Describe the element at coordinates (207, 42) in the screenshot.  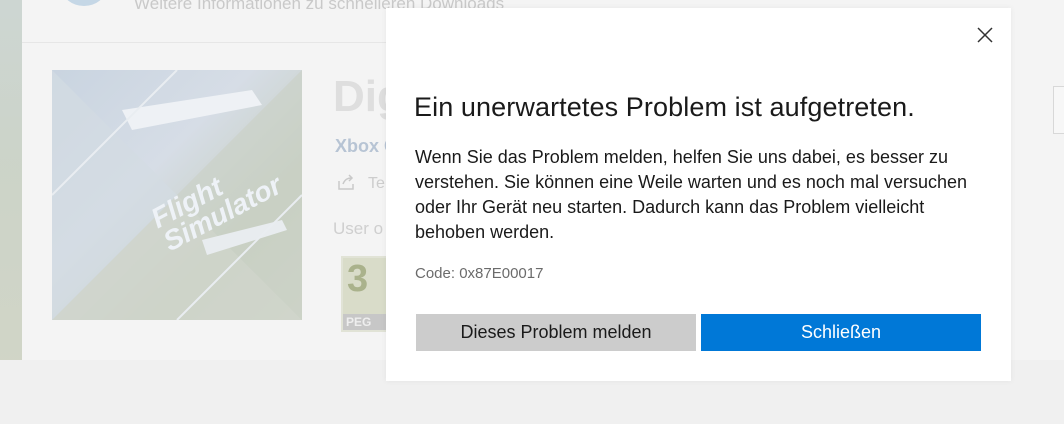
I see `divider` at that location.